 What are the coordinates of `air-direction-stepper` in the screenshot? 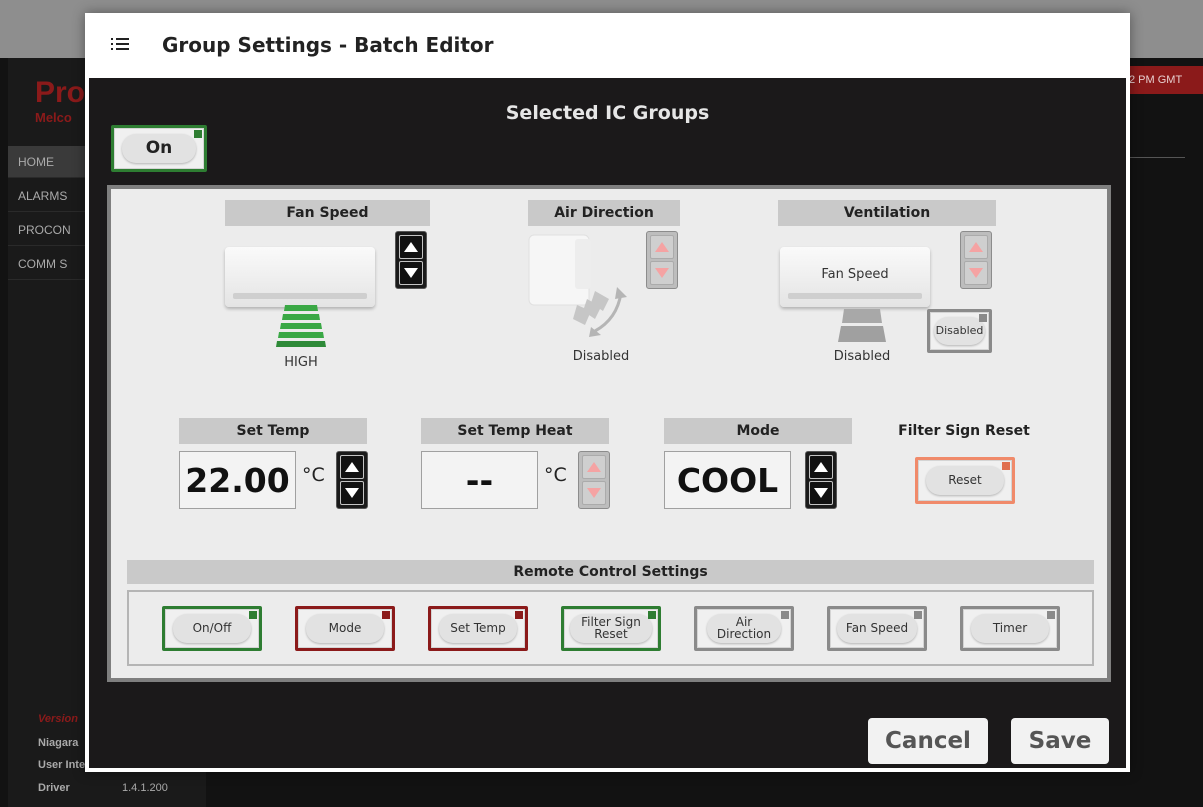 It's located at (662, 260).